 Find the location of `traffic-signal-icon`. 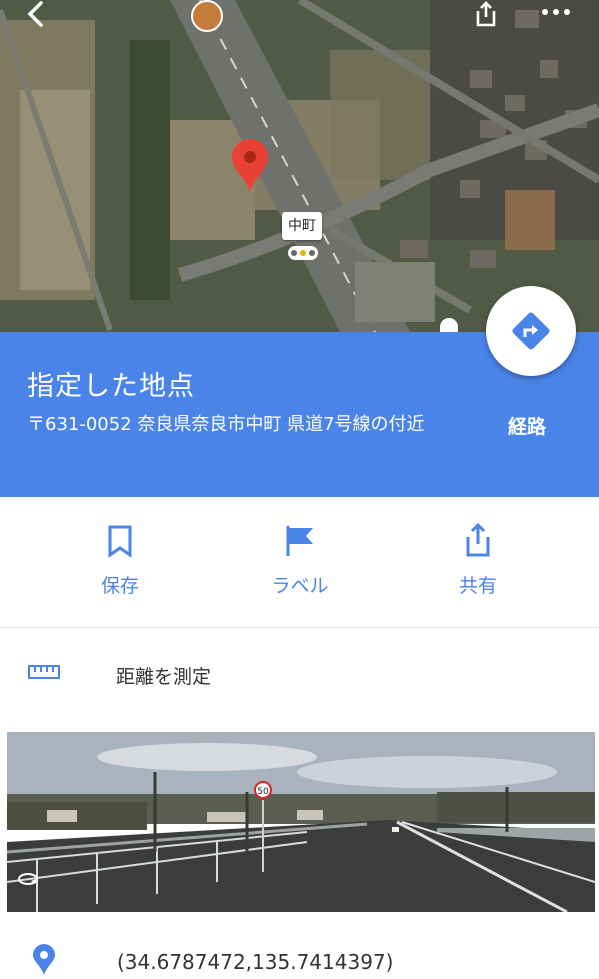

traffic-signal-icon is located at coordinates (303, 253).